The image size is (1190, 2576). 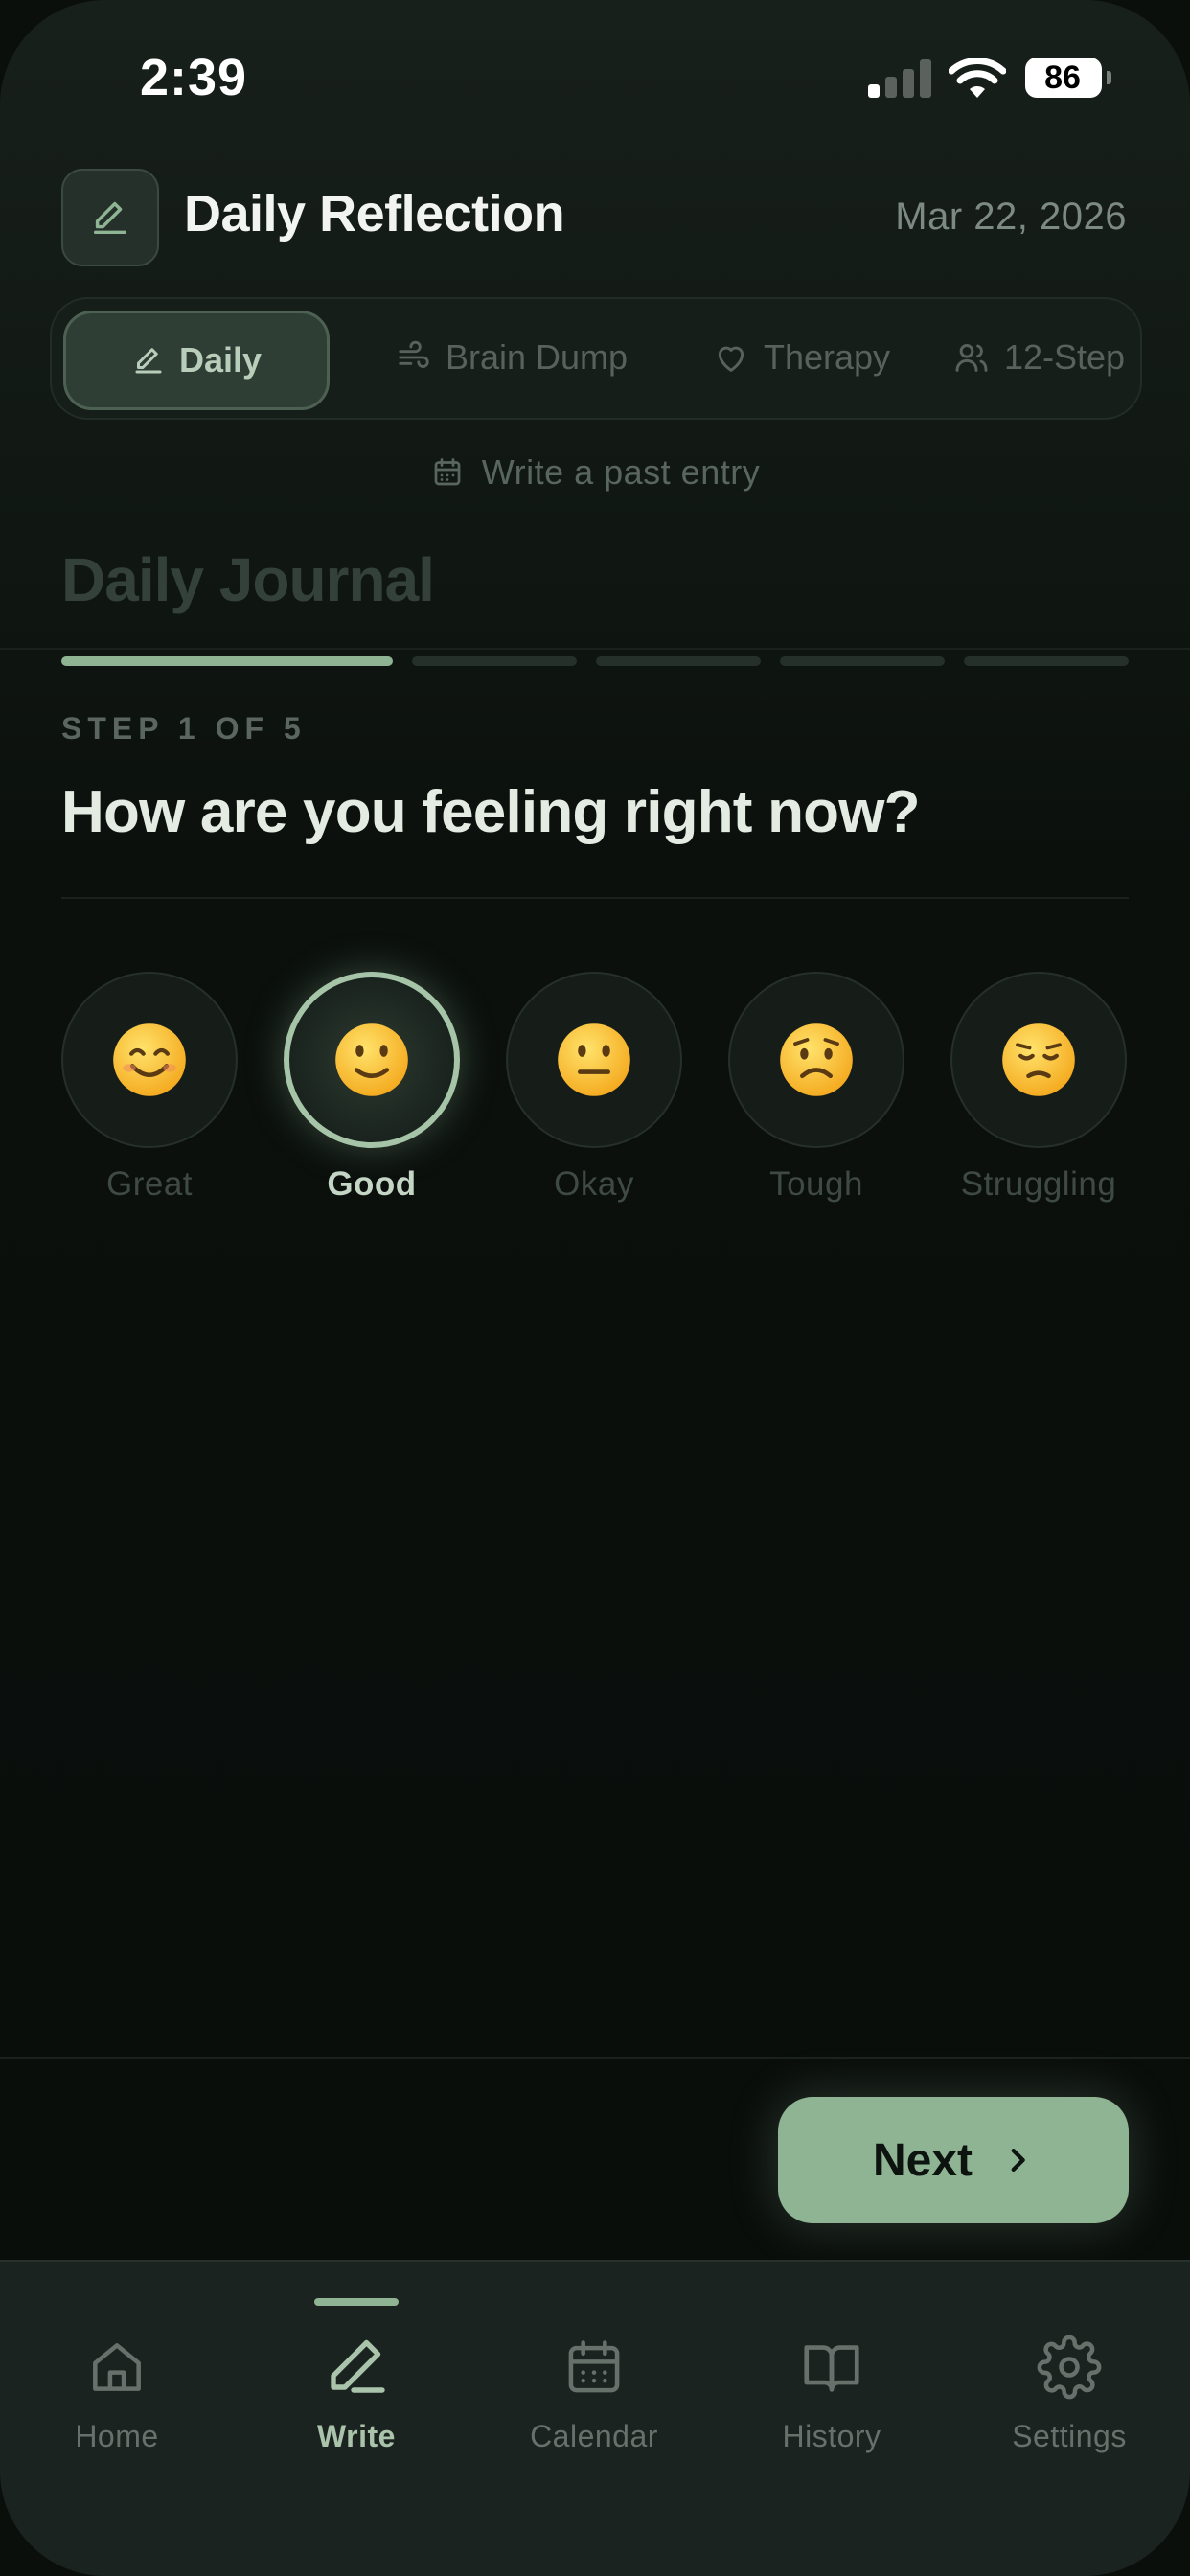 I want to click on mood-label: Tough, so click(x=816, y=1184).